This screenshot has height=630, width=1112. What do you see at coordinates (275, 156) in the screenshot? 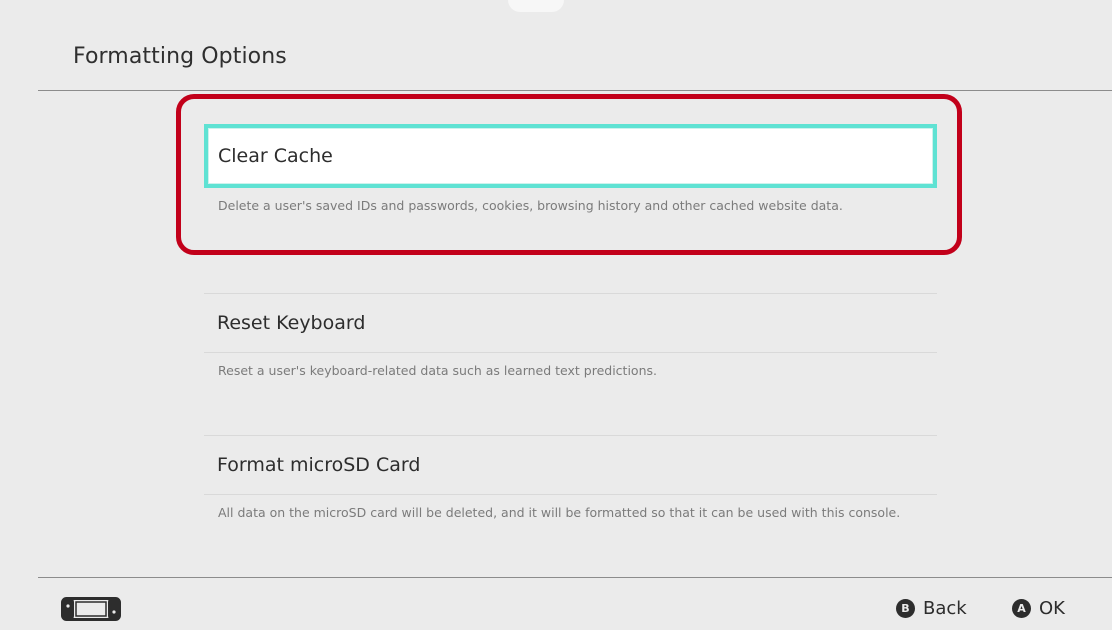
I see `option-label: Clear Cache` at bounding box center [275, 156].